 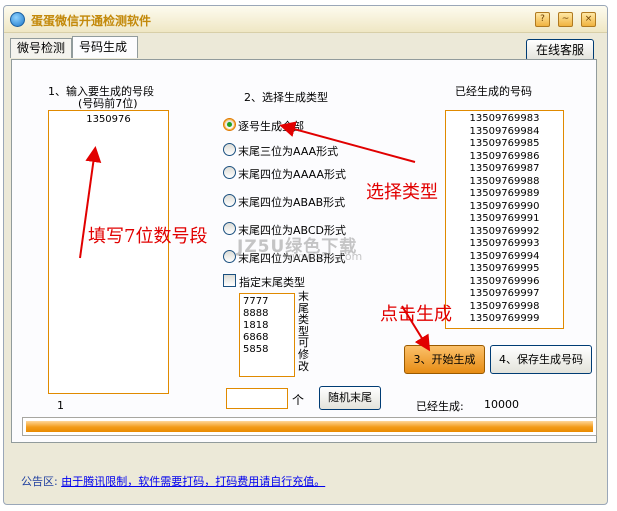 I want to click on arrow-to-type, so click(x=347, y=142).